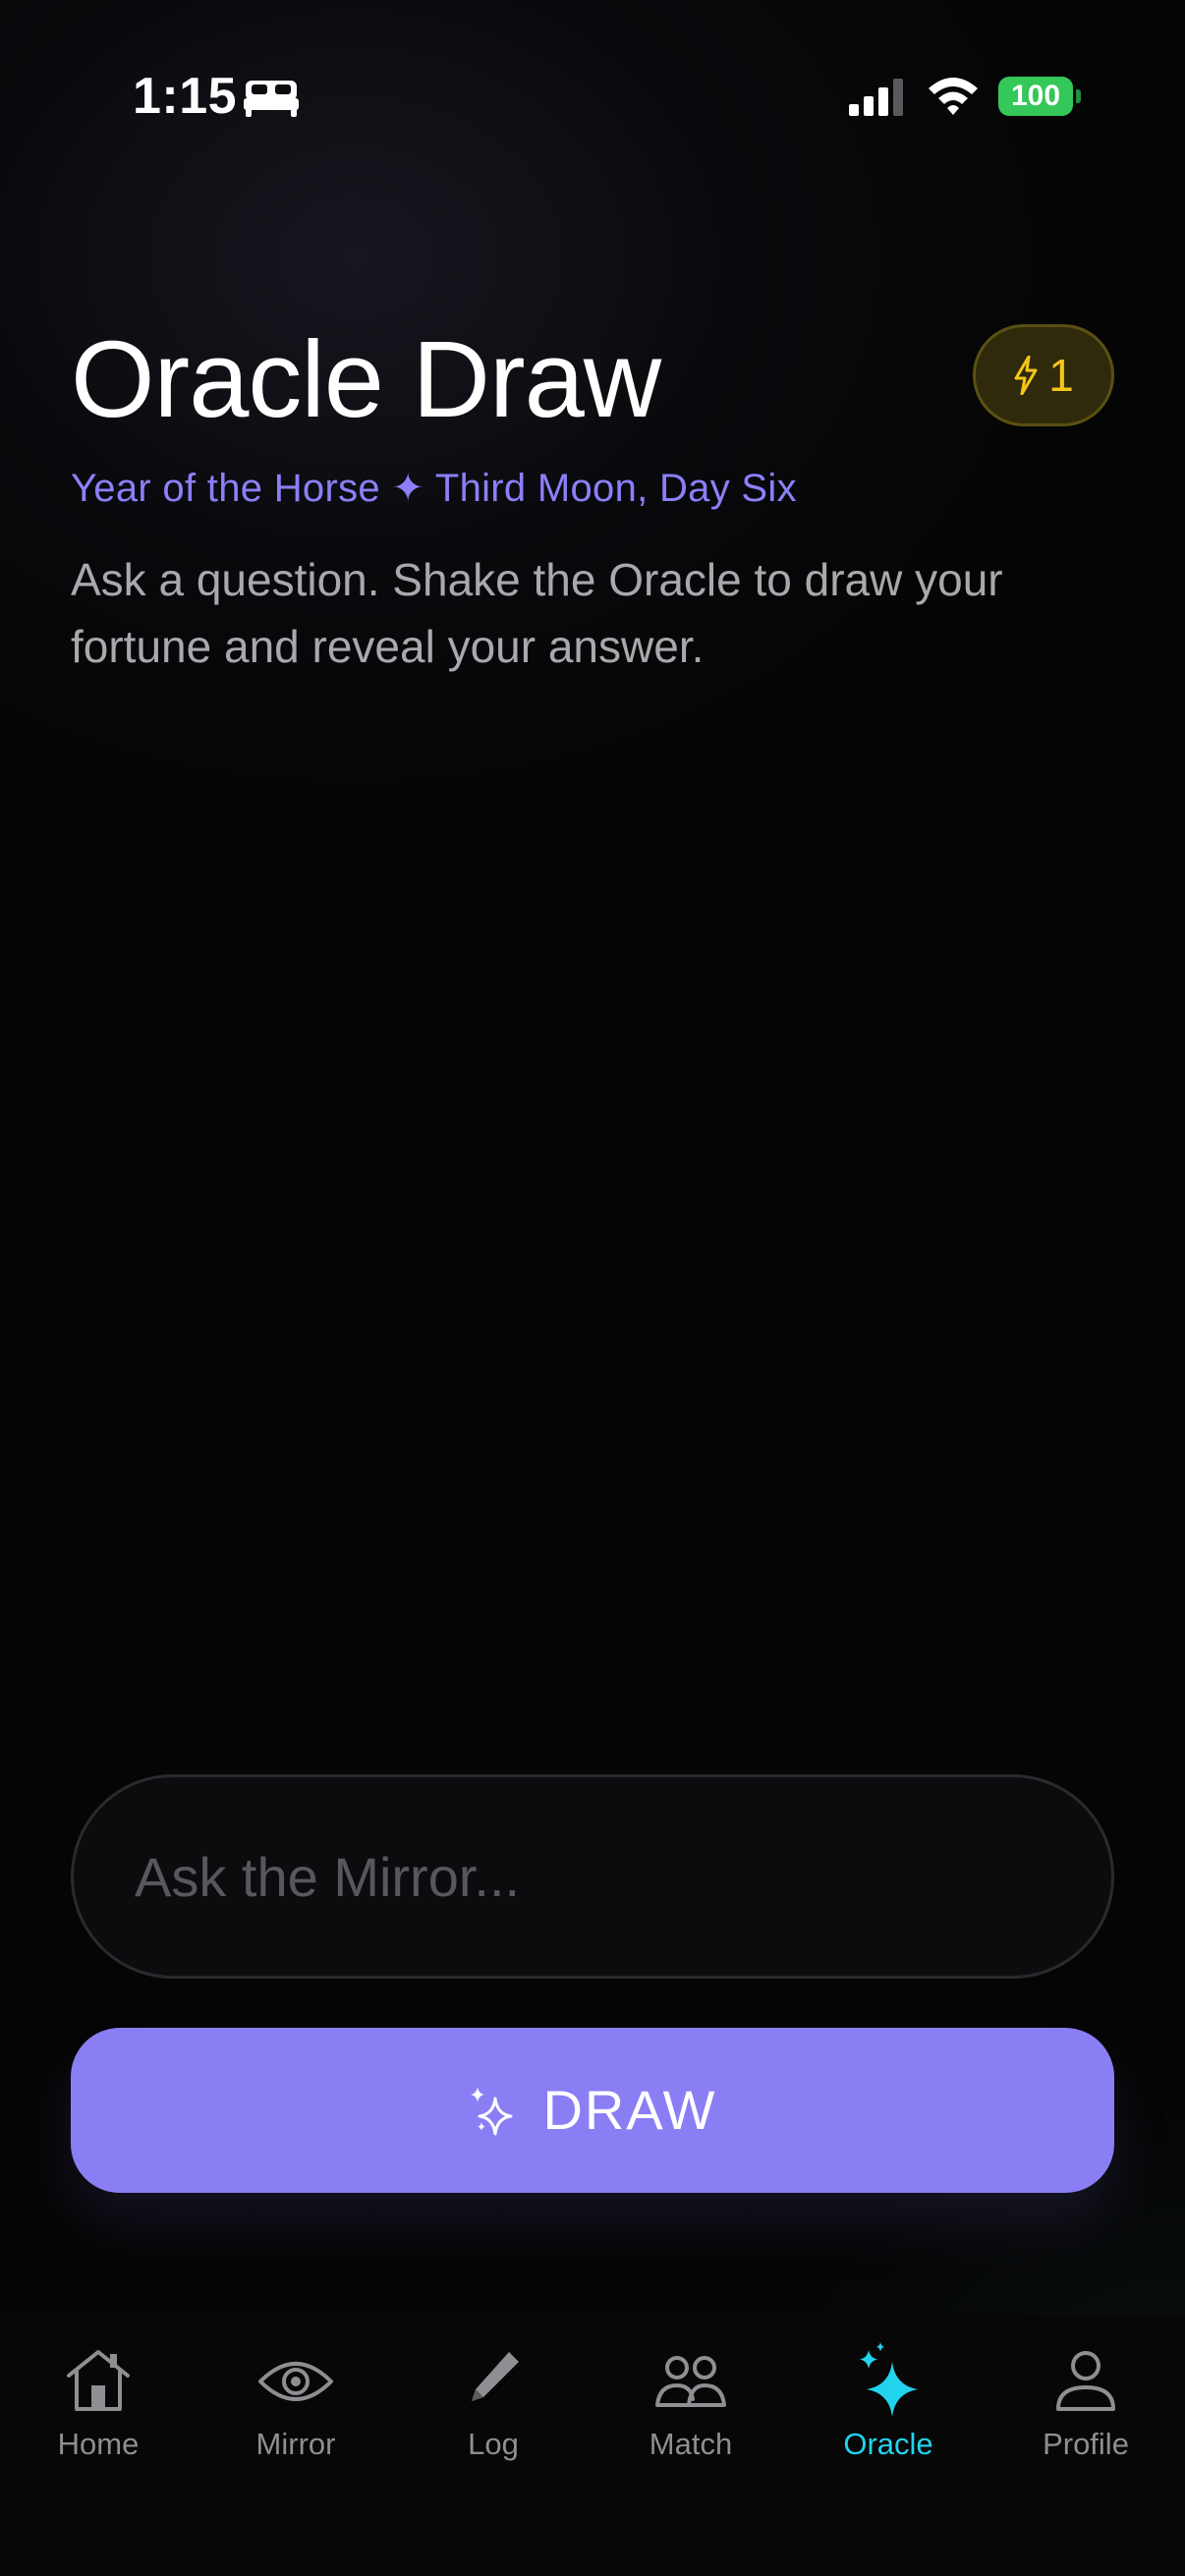 This screenshot has height=2576, width=1185. I want to click on people-icon, so click(691, 2381).